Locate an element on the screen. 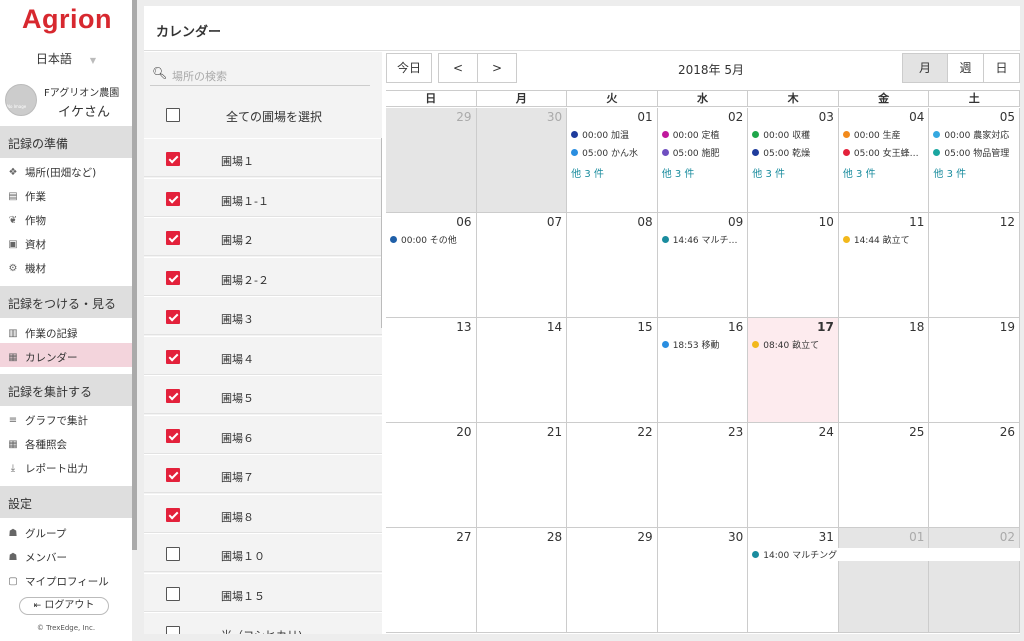  select-all-checkbox is located at coordinates (173, 115).